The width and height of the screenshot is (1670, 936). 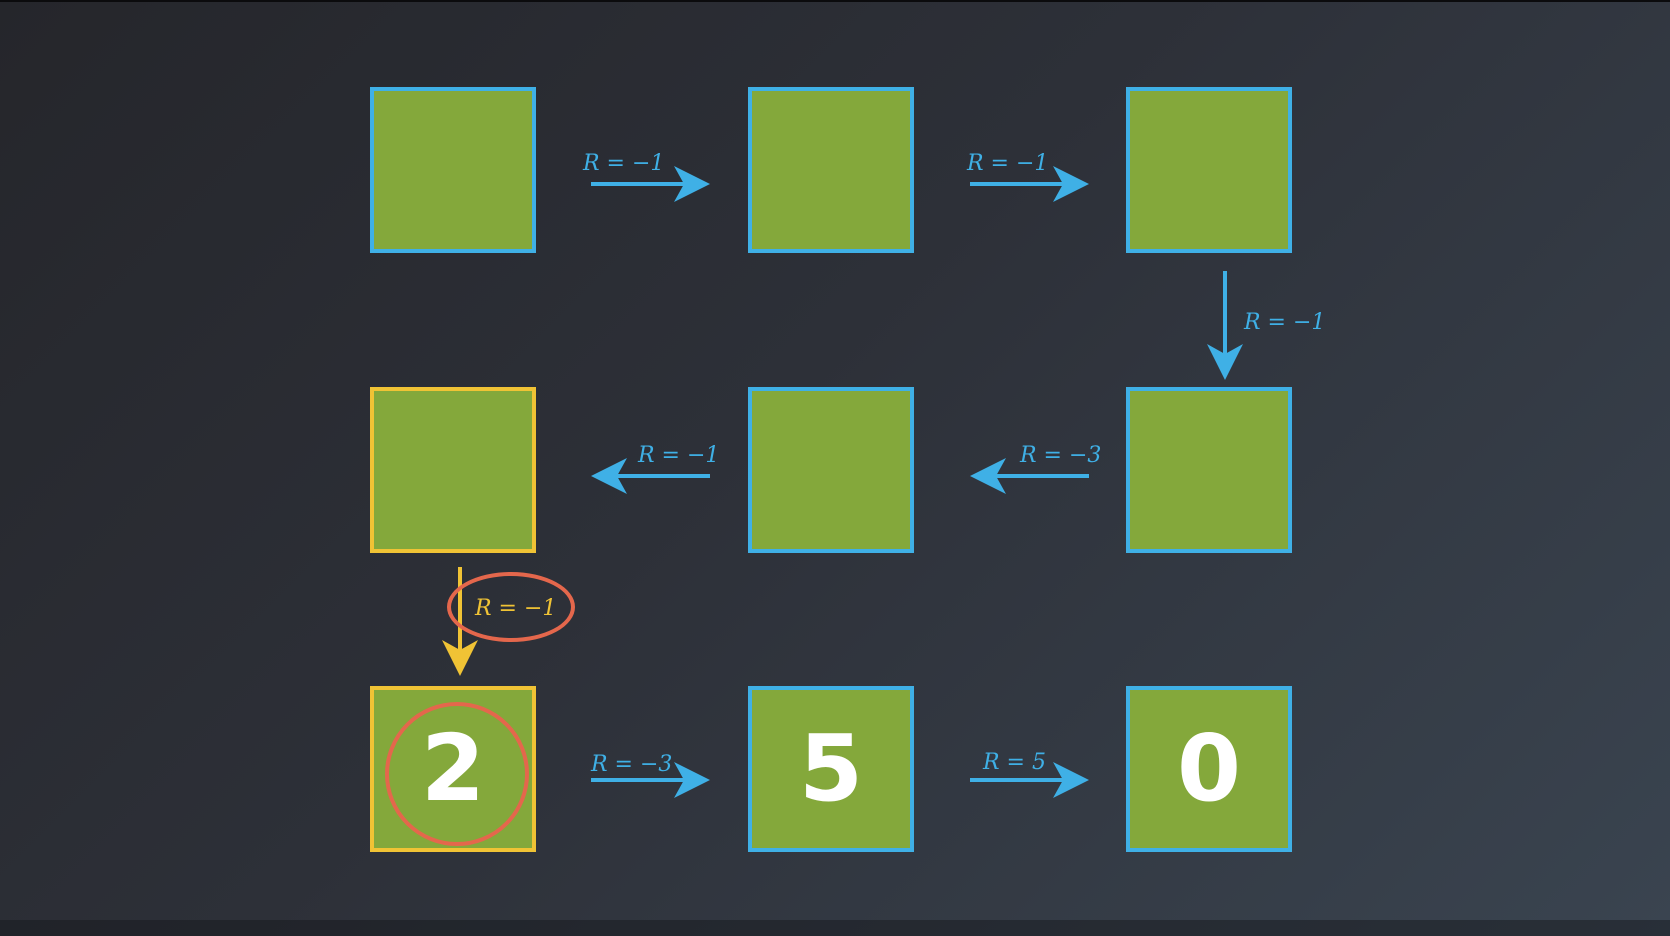 I want to click on reward-label-r1c2-r1c3: R = −1, so click(x=1008, y=163).